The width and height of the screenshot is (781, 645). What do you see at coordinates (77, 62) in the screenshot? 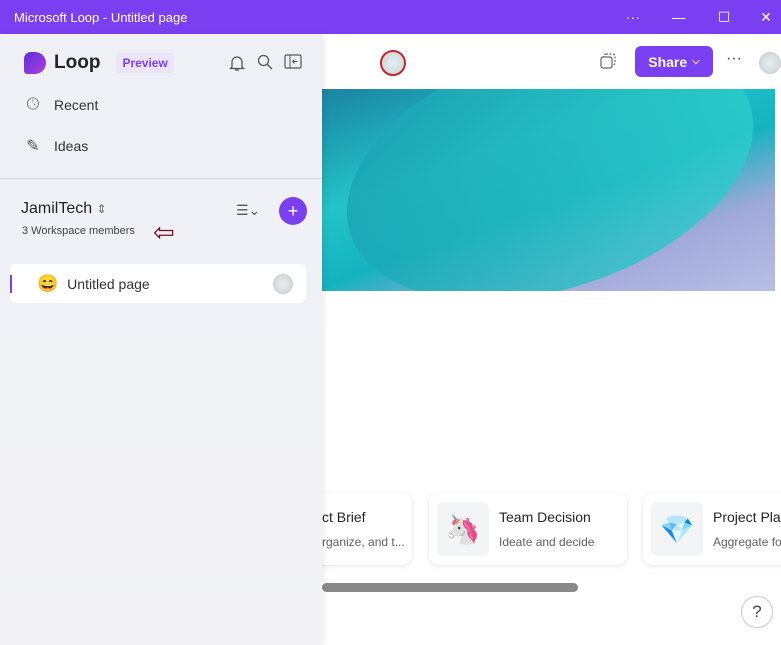
I see `app-name: Loop` at bounding box center [77, 62].